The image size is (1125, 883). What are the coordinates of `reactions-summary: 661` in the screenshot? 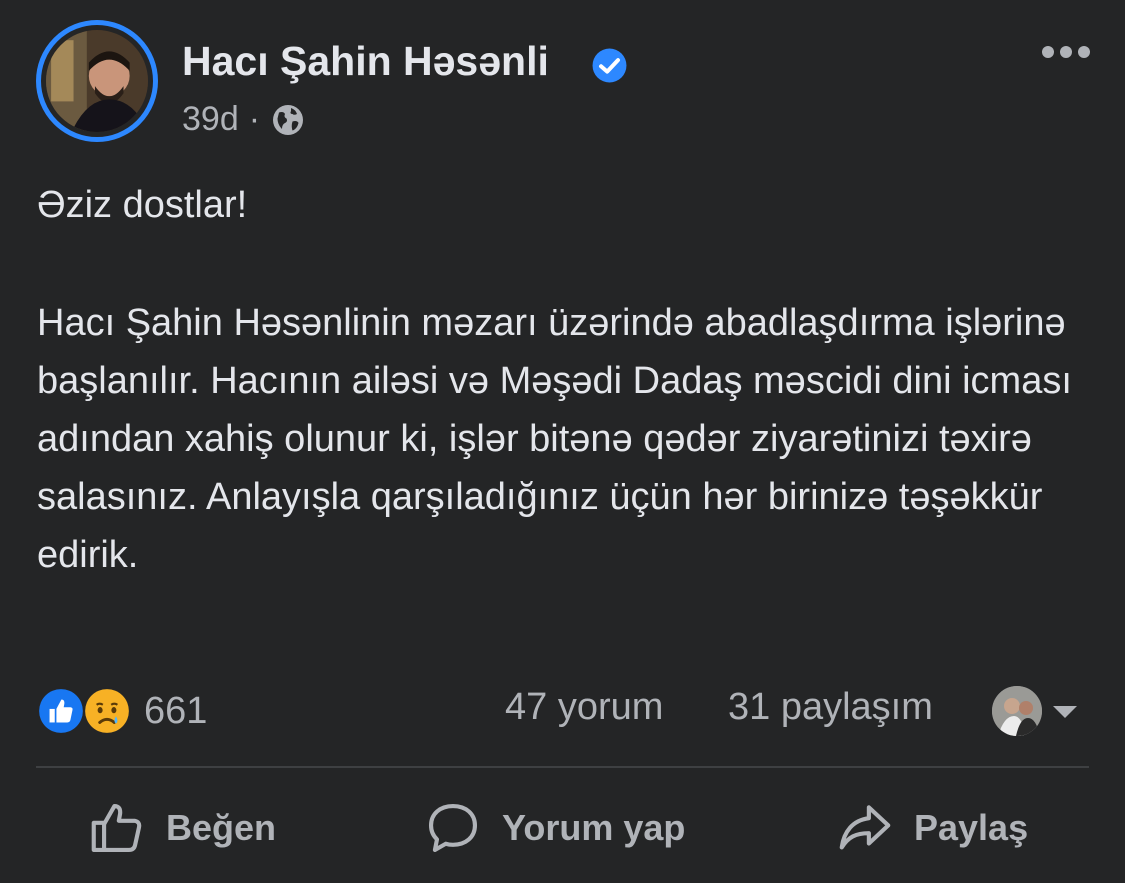 It's located at (121, 711).